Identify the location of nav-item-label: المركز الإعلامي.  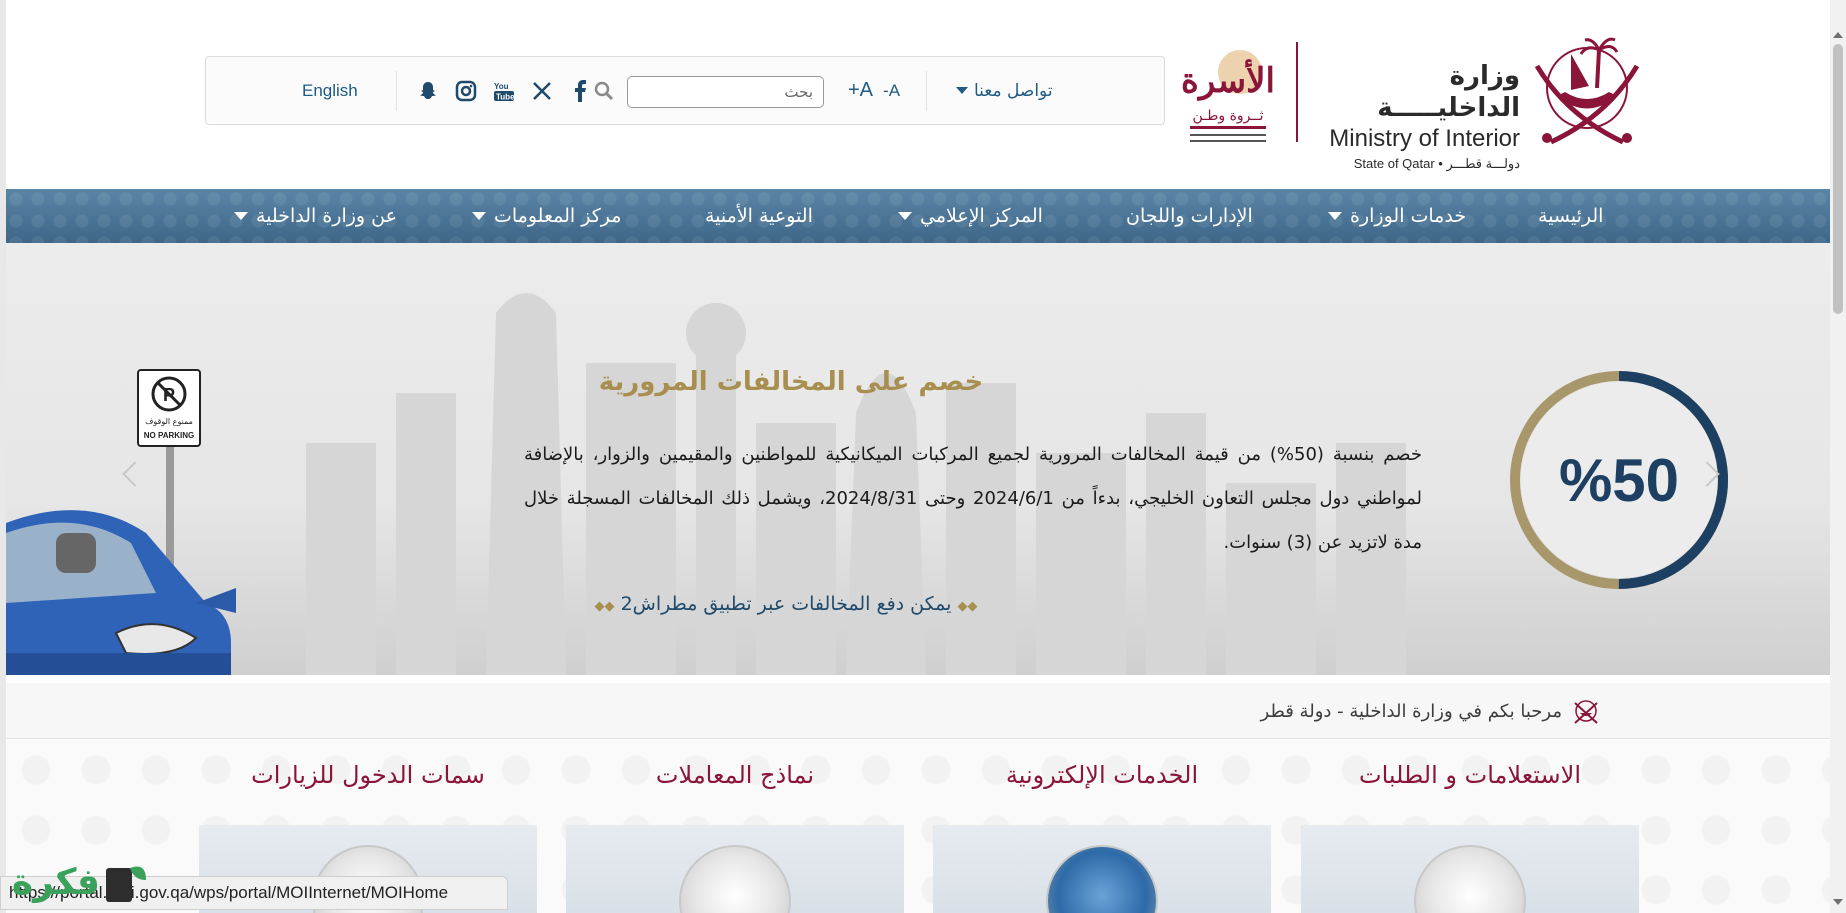
(981, 216).